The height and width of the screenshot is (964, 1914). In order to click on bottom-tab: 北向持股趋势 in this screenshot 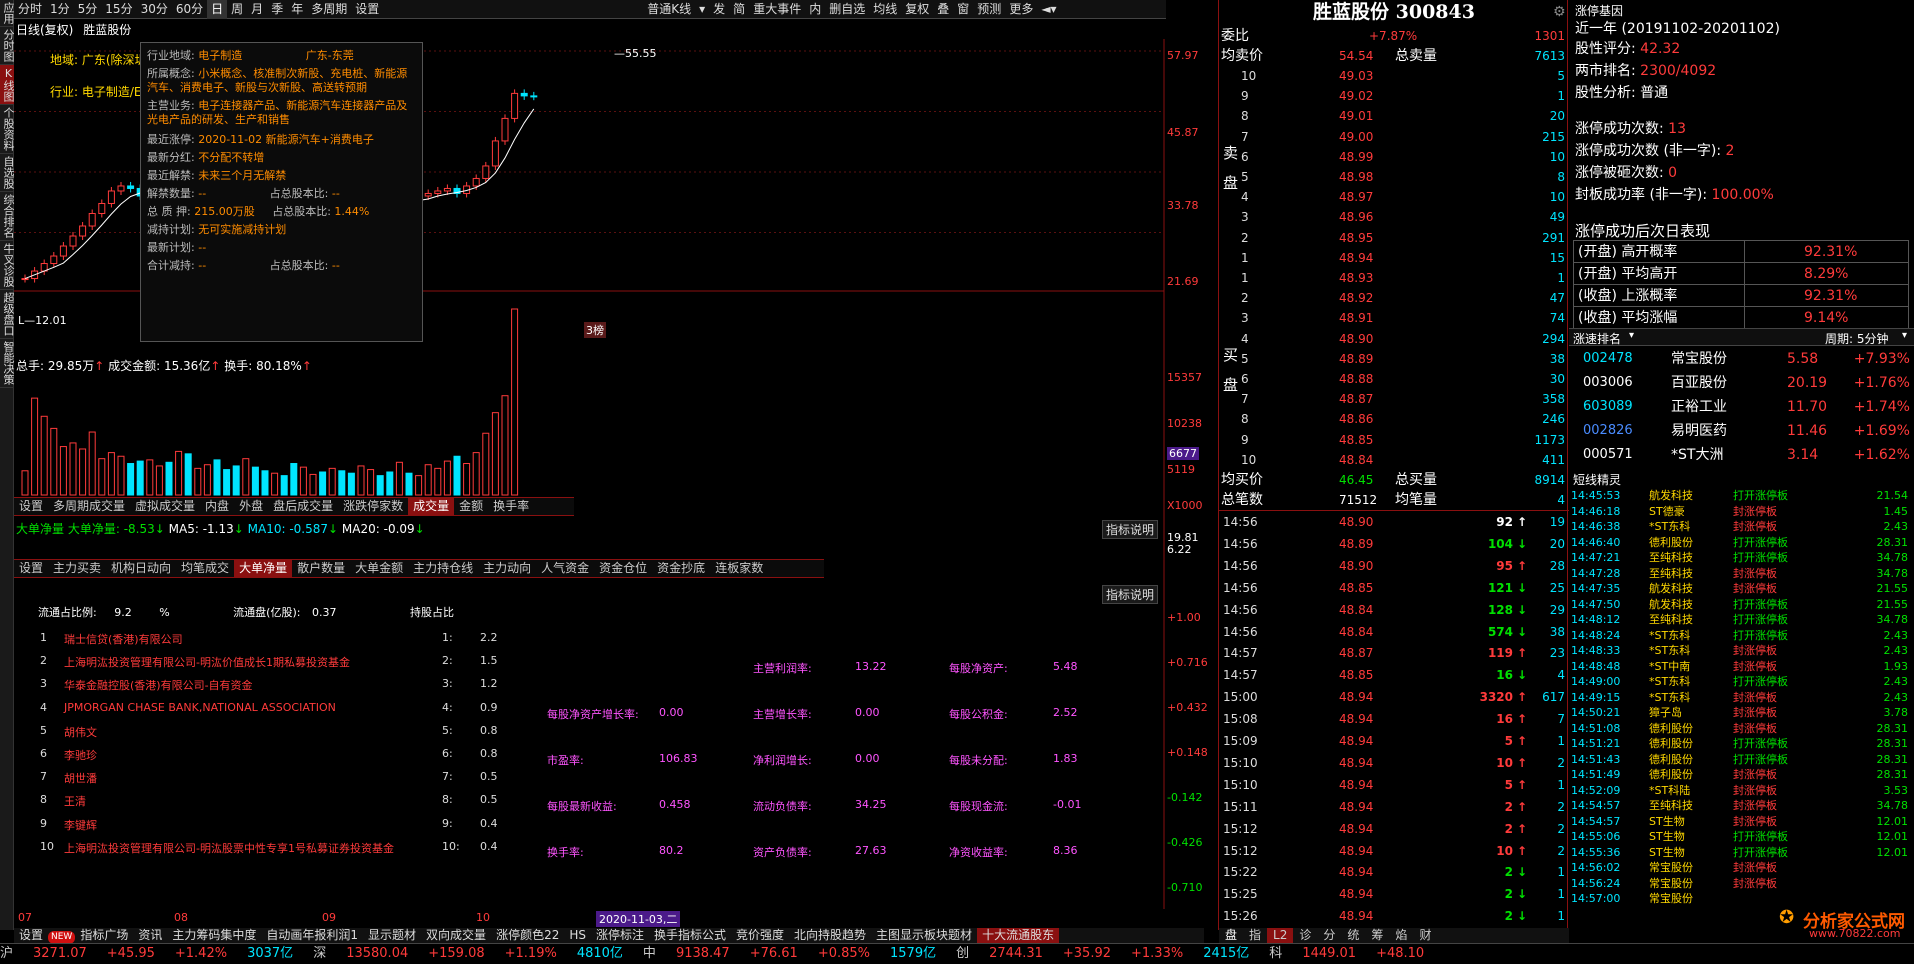, I will do `click(830, 935)`.